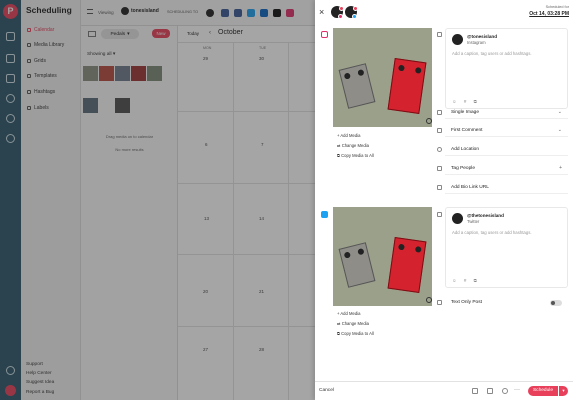 This screenshot has width=573, height=400. I want to click on more-icon: ···, so click(517, 390).